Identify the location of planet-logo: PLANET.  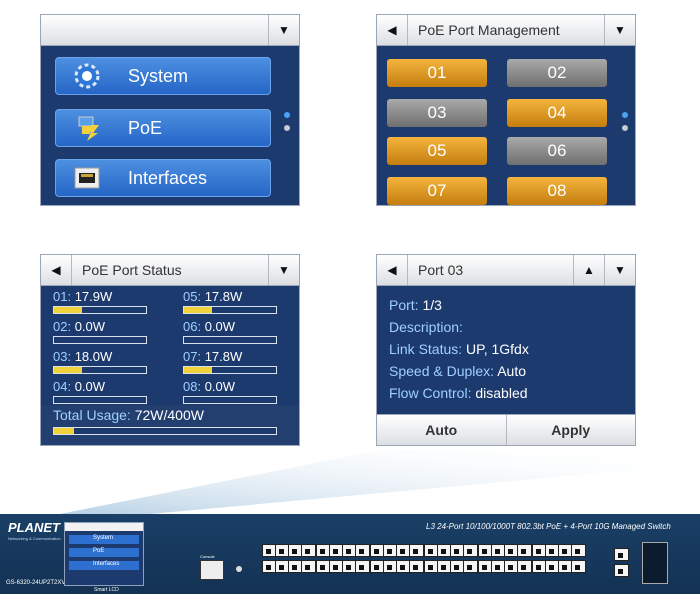
(34, 527).